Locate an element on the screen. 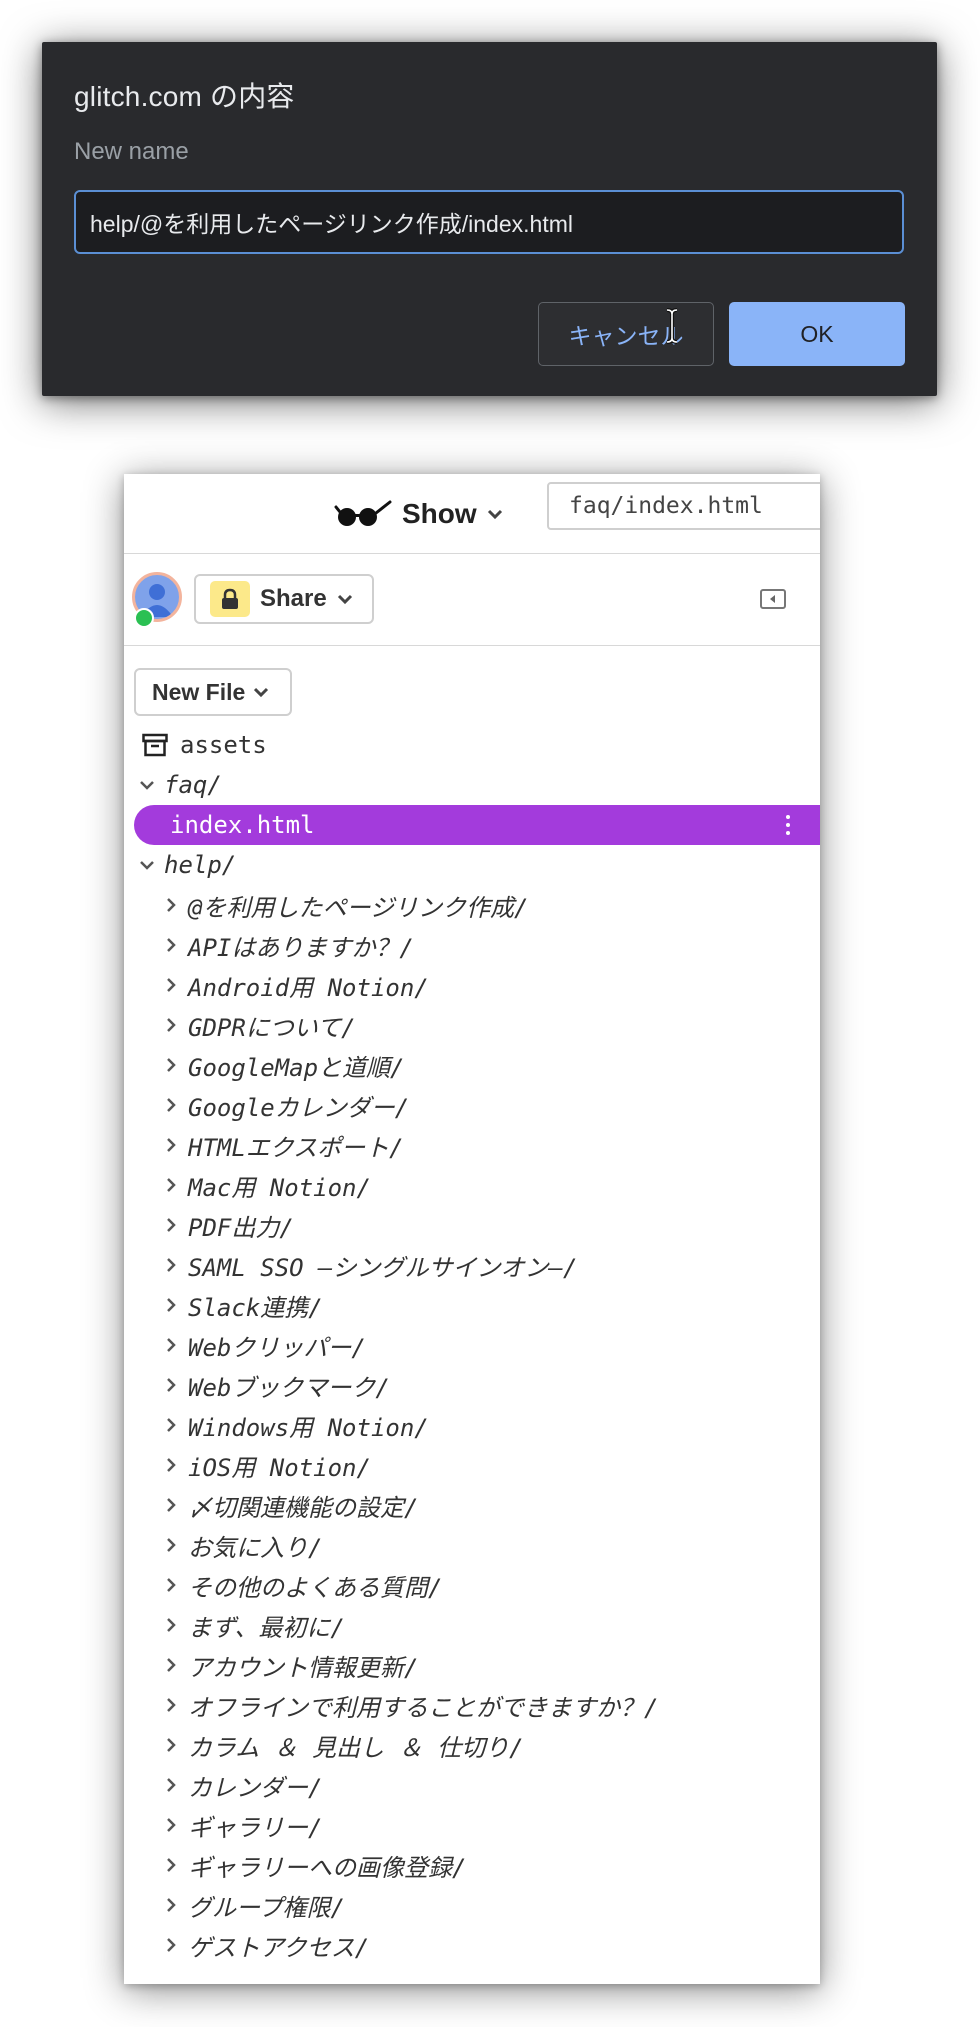 This screenshot has width=980, height=2027. tree-subfolder: グループ権限/ is located at coordinates (472, 1905).